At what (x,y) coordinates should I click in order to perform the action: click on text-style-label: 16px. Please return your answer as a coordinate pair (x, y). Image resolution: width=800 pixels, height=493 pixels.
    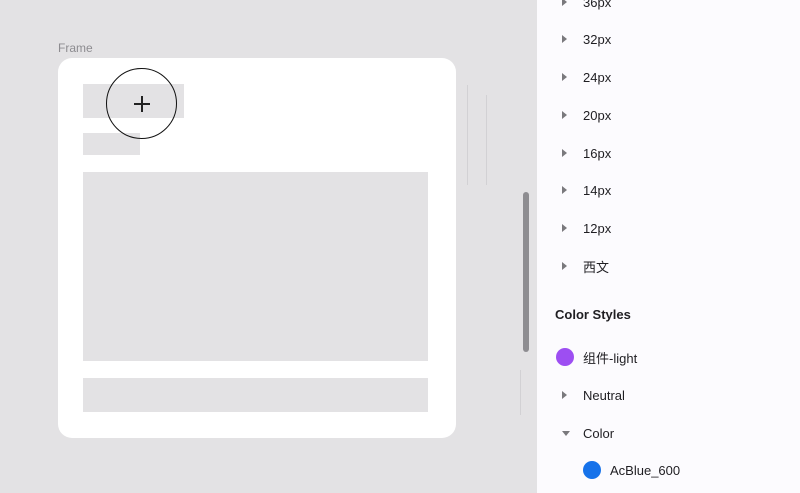
    Looking at the image, I should click on (597, 153).